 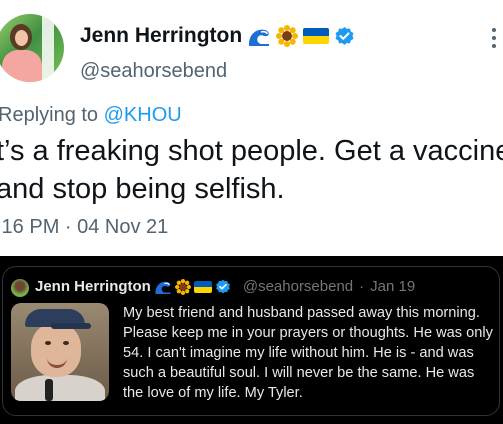 I want to click on quoted-author-name: Jenn Herrington, so click(x=93, y=286).